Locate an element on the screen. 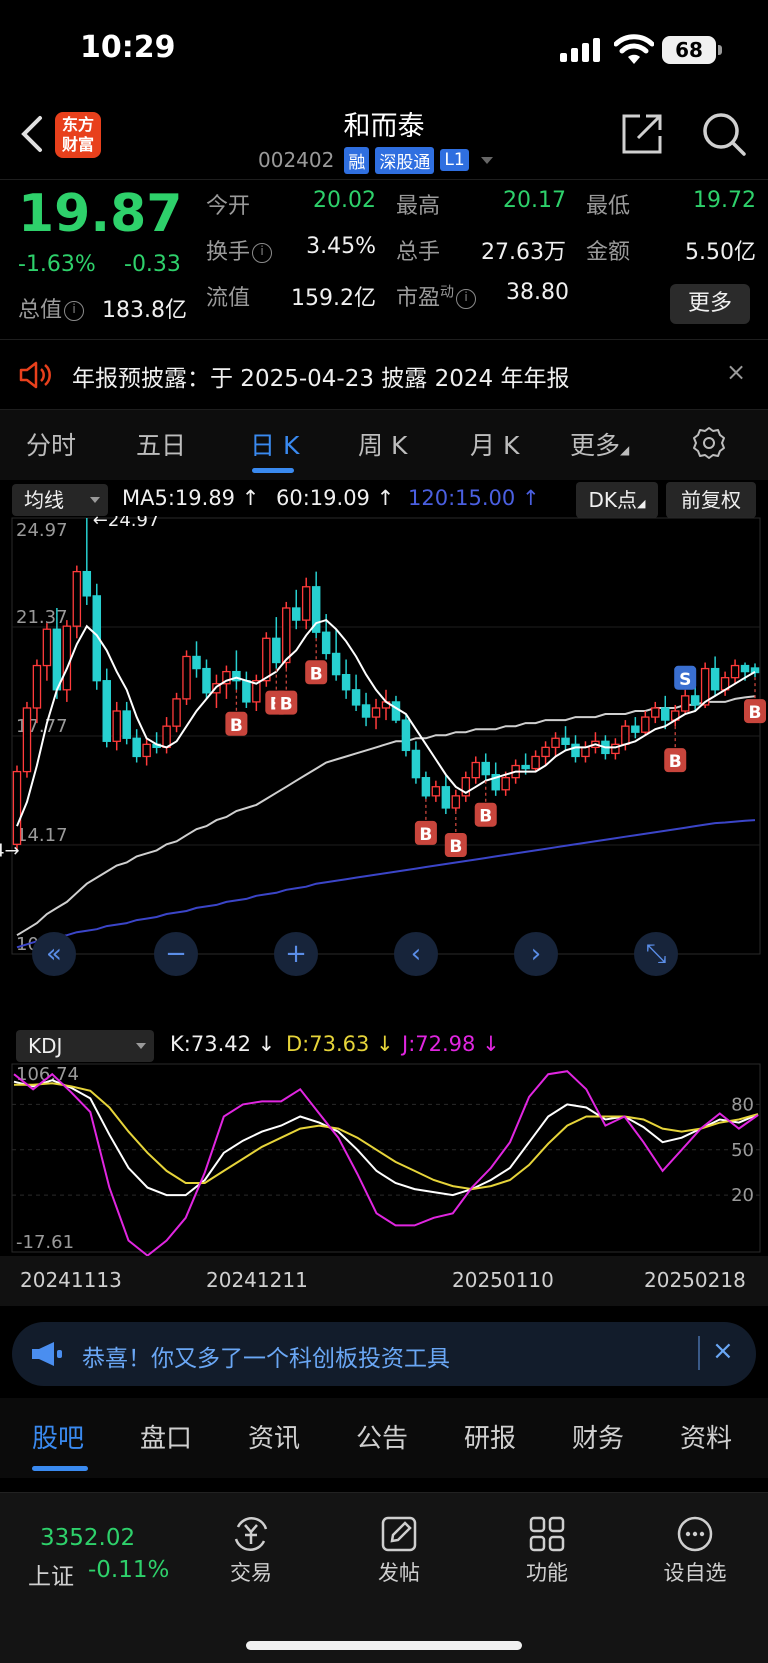 This screenshot has height=1663, width=768. tab-five-day: 五日 is located at coordinates (161, 444).